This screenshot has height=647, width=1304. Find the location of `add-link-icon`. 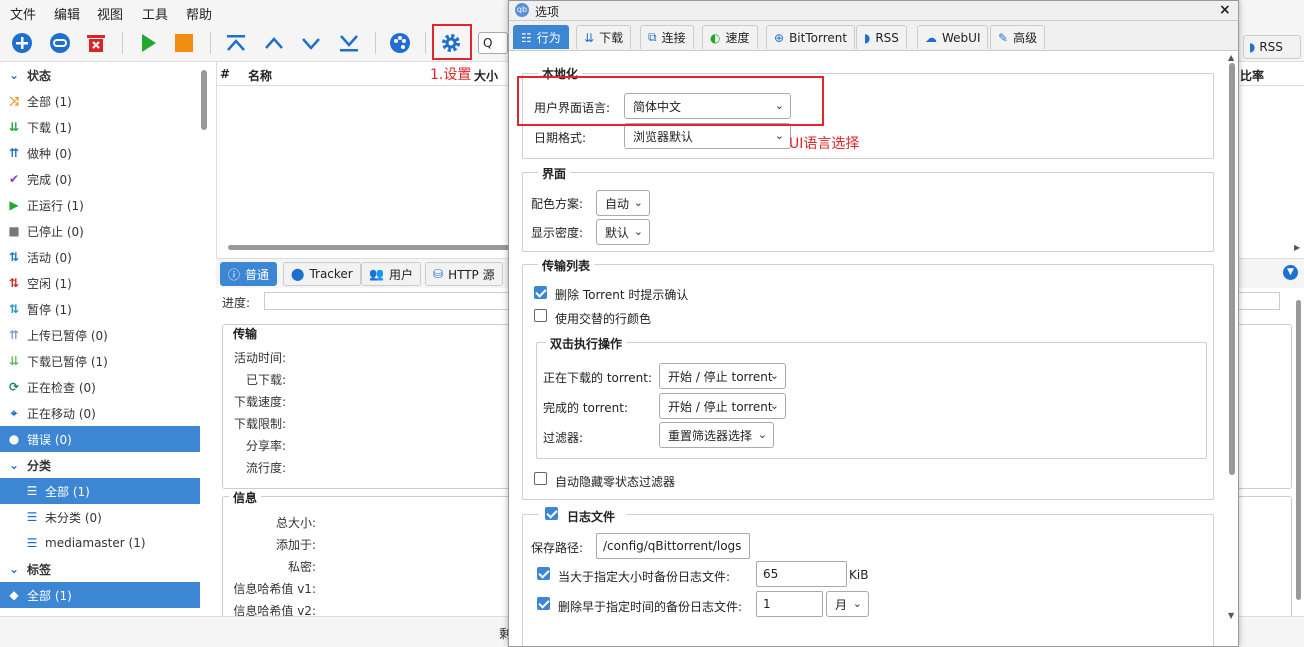

add-link-icon is located at coordinates (60, 43).